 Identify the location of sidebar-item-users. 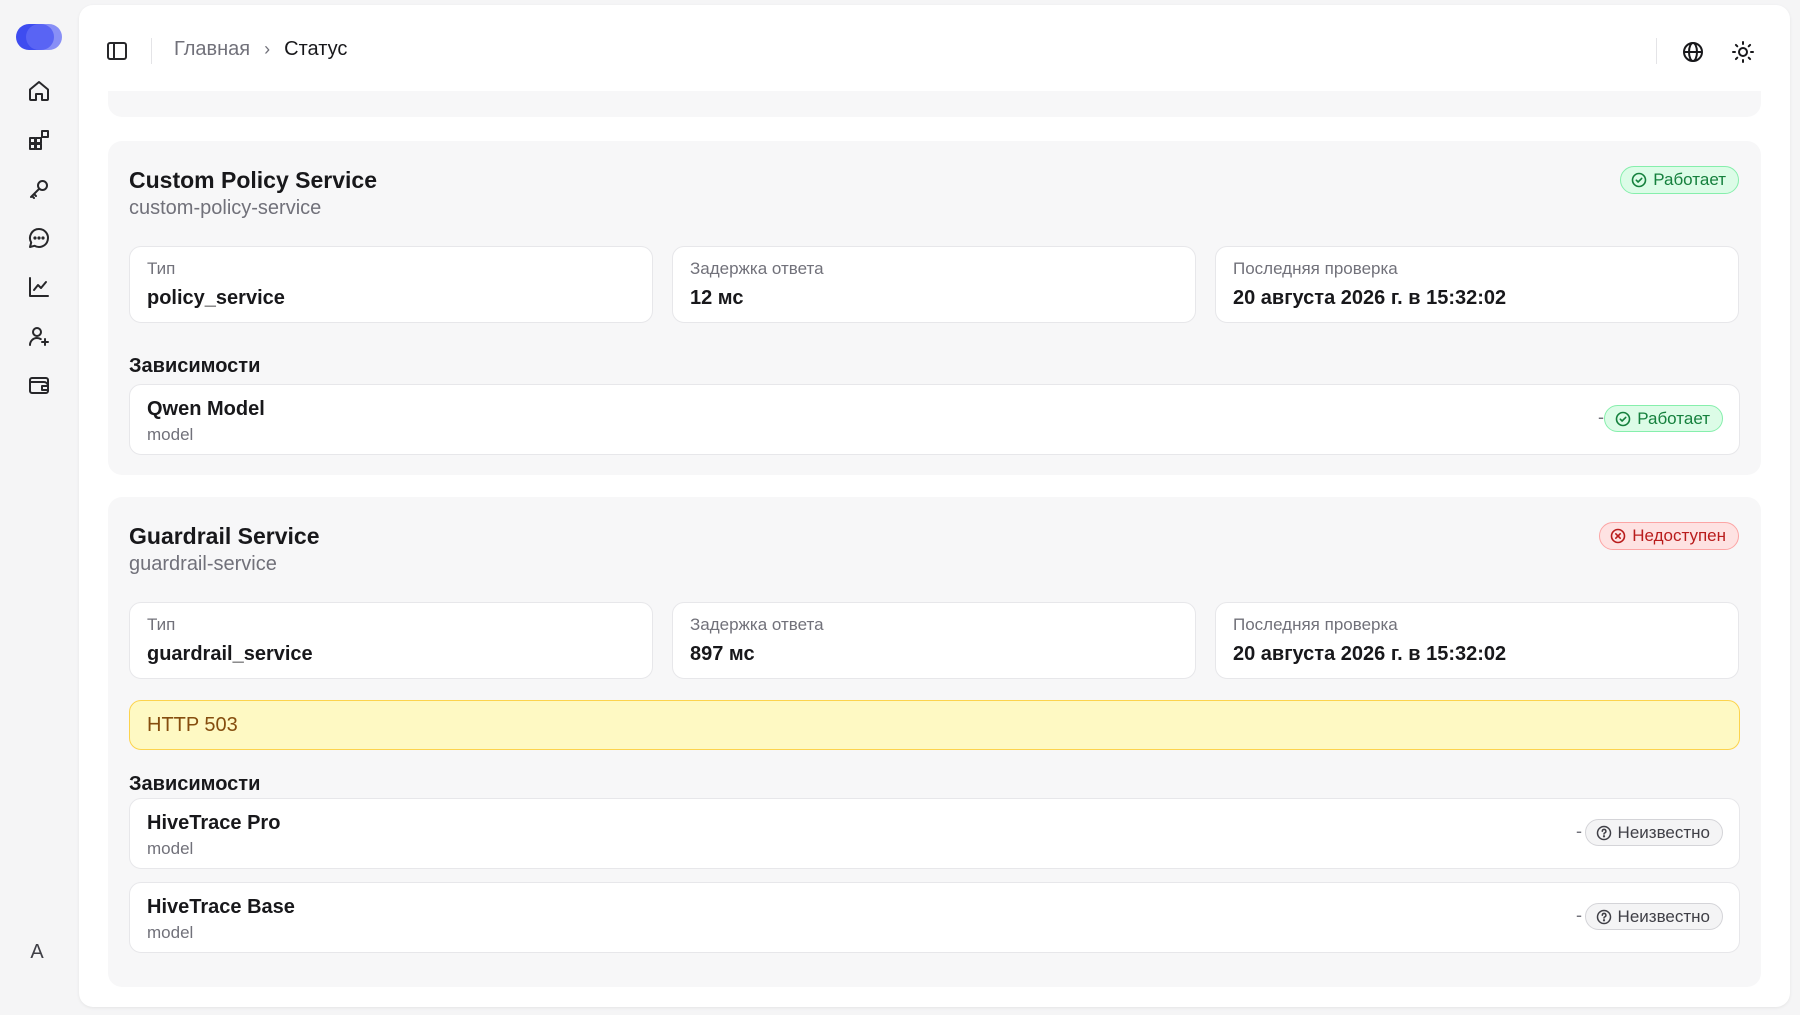
(39, 336).